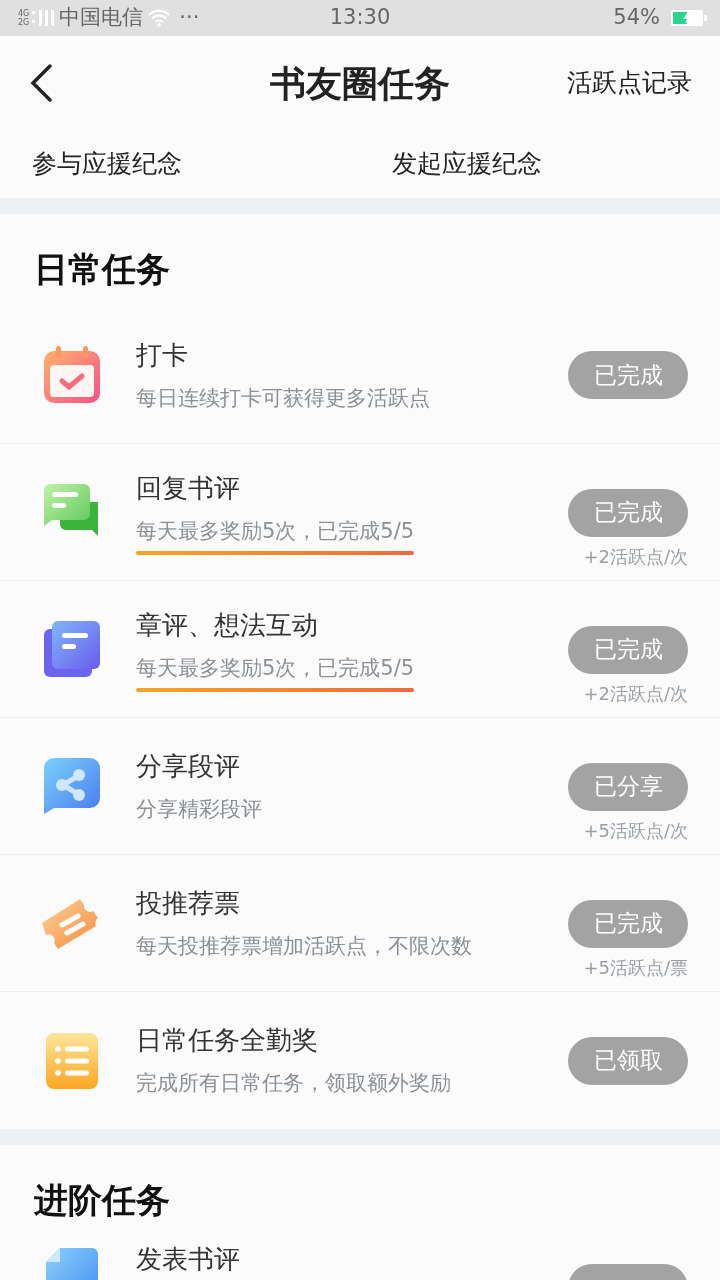 This screenshot has width=720, height=1280. What do you see at coordinates (102, 269) in the screenshot?
I see `section-title: 日常任务` at bounding box center [102, 269].